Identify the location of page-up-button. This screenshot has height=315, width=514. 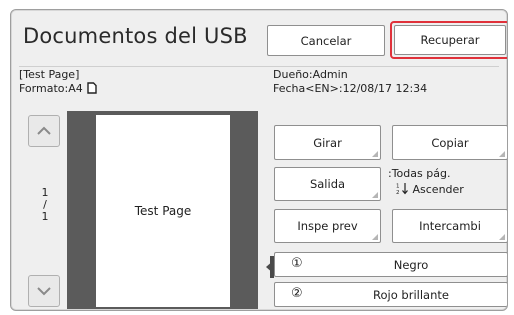
(44, 131).